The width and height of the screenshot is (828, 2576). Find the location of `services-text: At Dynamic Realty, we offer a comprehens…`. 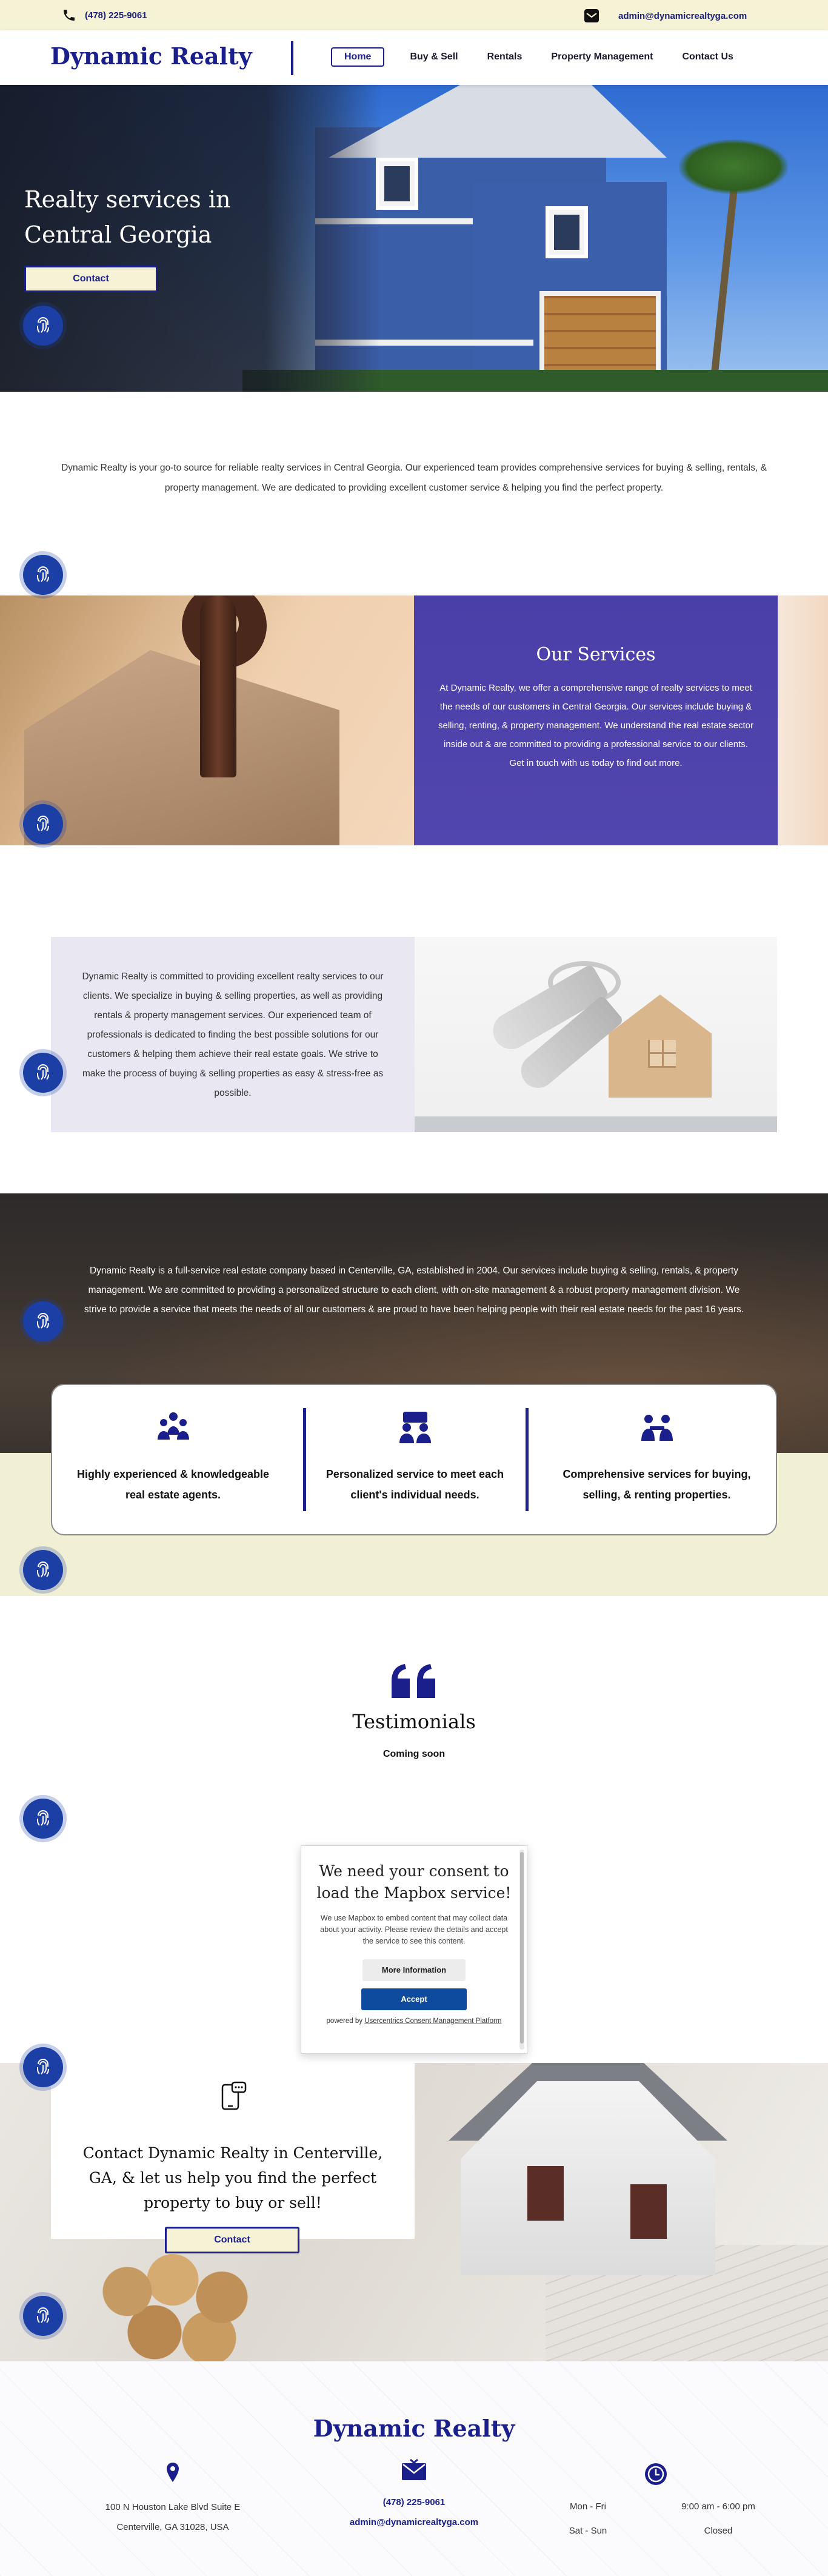

services-text: At Dynamic Realty, we offer a comprehens… is located at coordinates (596, 726).